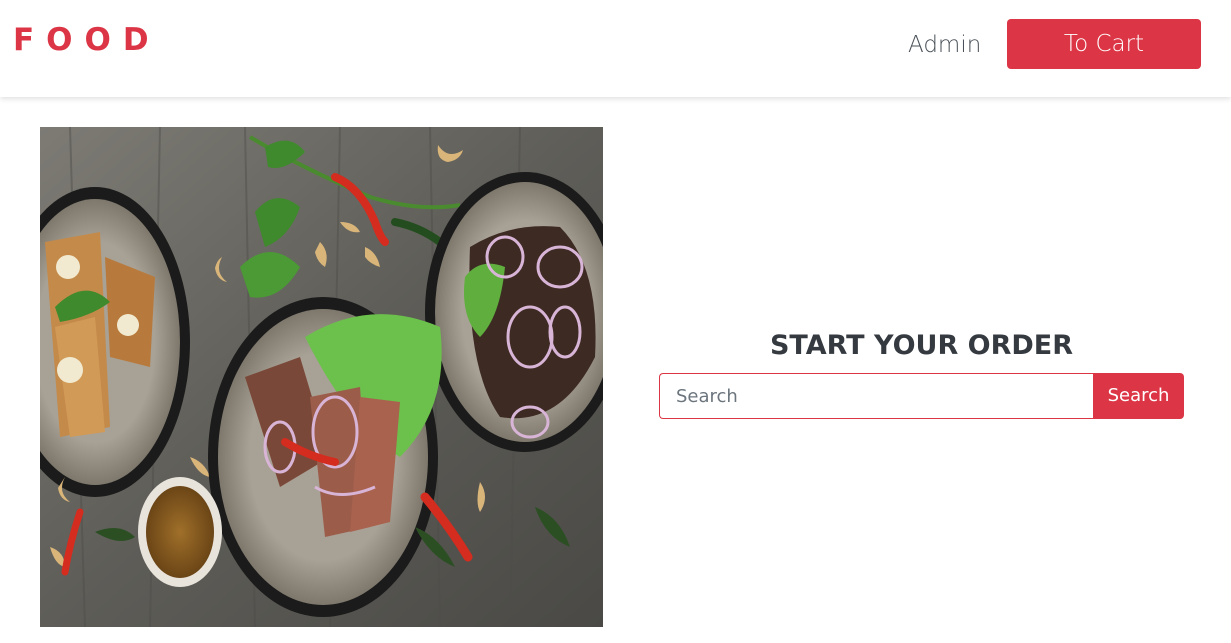 The width and height of the screenshot is (1231, 643). Describe the element at coordinates (1138, 396) in the screenshot. I see `search-button: Search` at that location.